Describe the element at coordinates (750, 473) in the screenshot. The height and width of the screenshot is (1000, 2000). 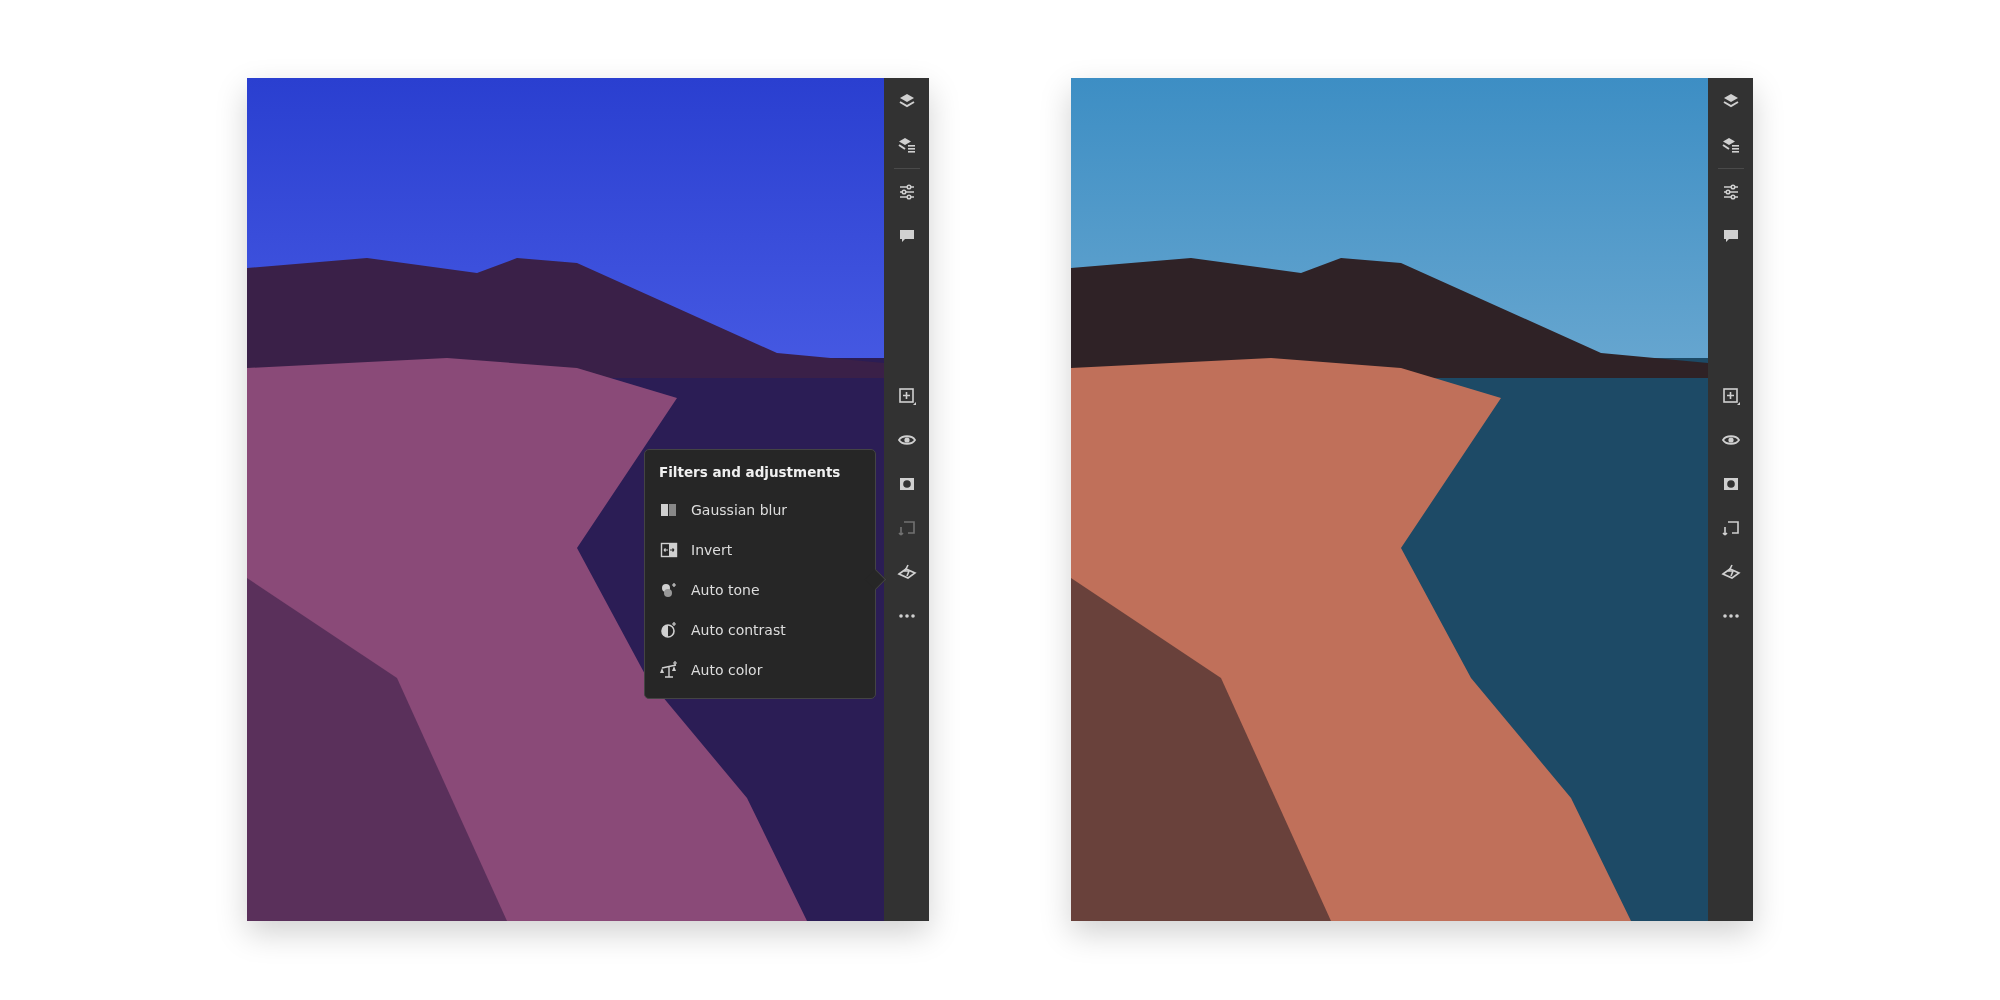
I see `menu-title: Filters and adjustments` at that location.